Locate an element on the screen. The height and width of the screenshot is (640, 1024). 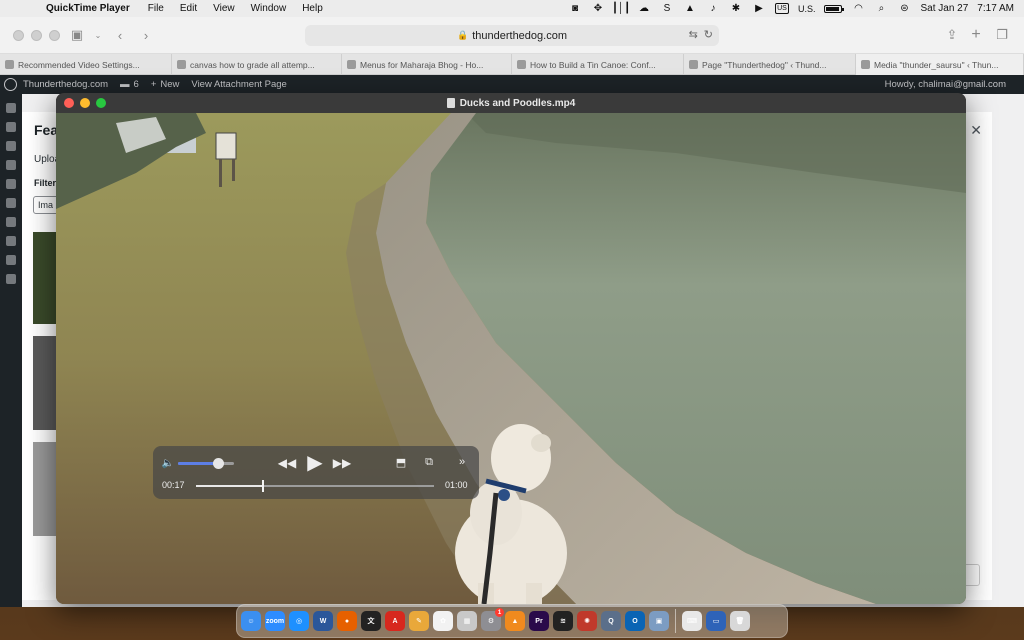
dropbox-icon: ✥ is located at coordinates (598, 9).